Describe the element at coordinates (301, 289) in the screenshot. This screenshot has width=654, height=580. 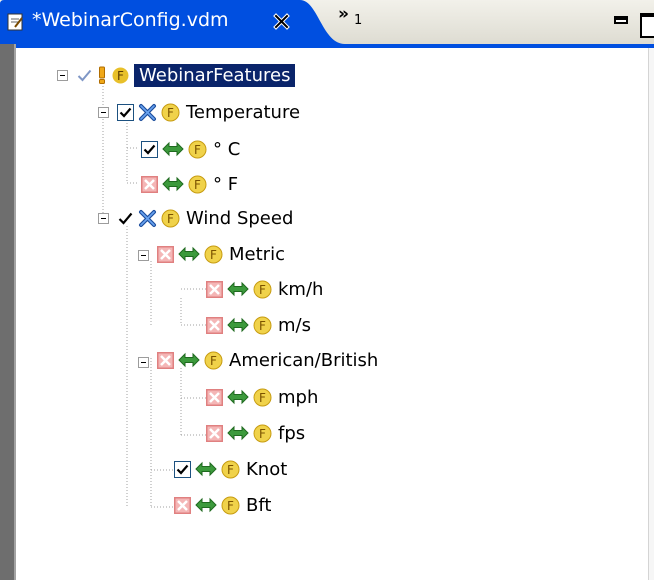
I see `tree-label: km/h` at that location.